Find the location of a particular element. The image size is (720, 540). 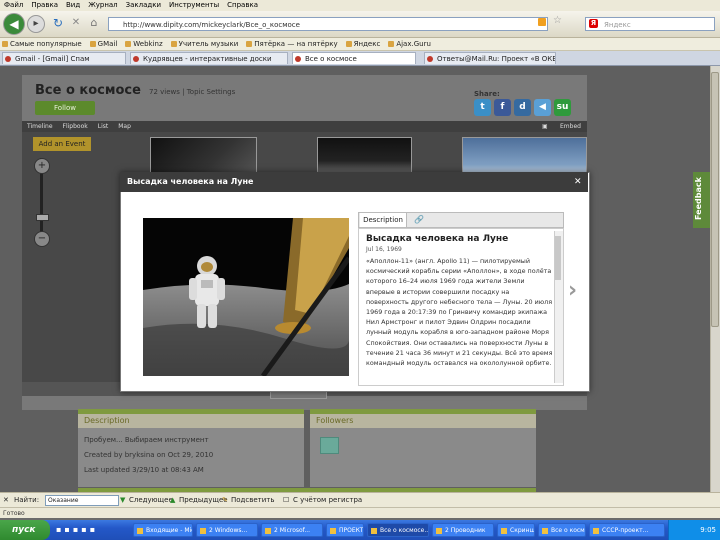

browser-tab-active: Все о космосе is located at coordinates (354, 58).